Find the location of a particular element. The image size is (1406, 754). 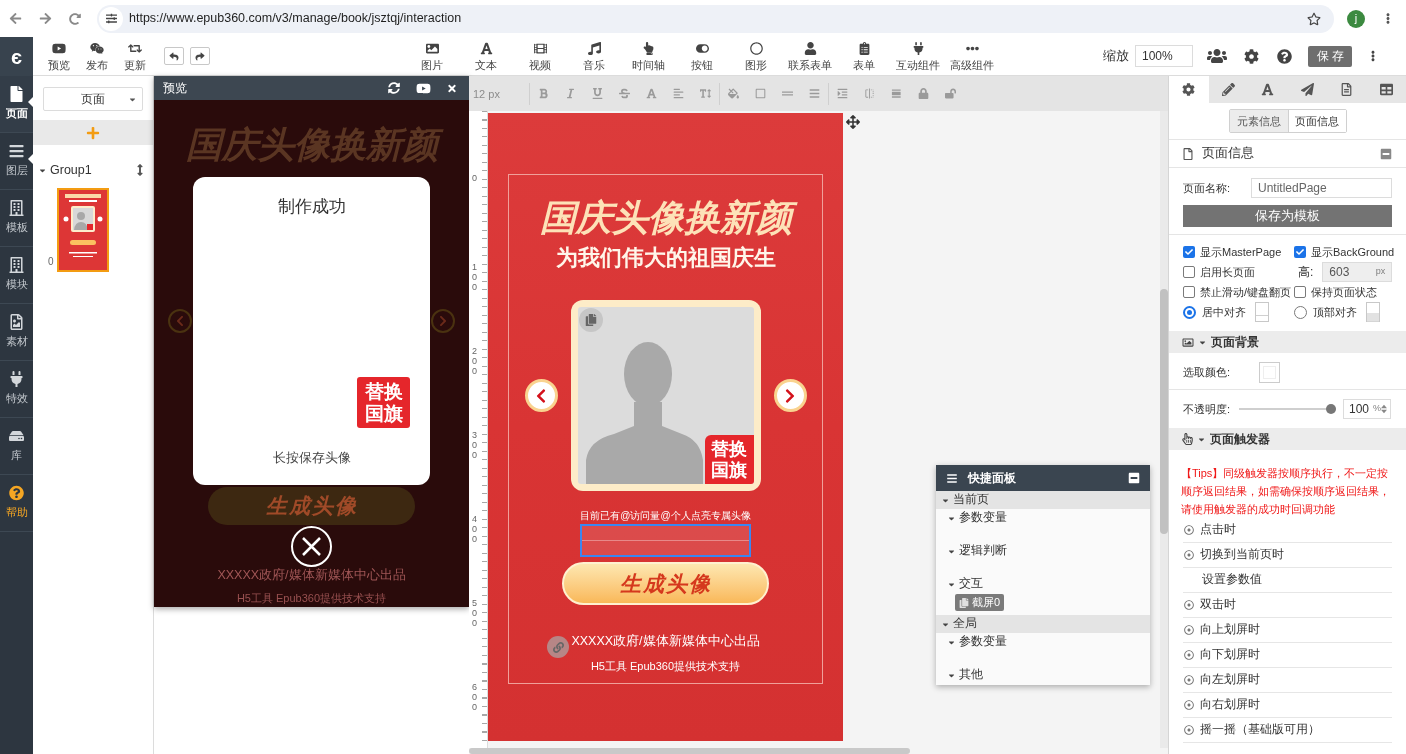

trigger-item: 切换到当前页时 is located at coordinates (1287, 555).